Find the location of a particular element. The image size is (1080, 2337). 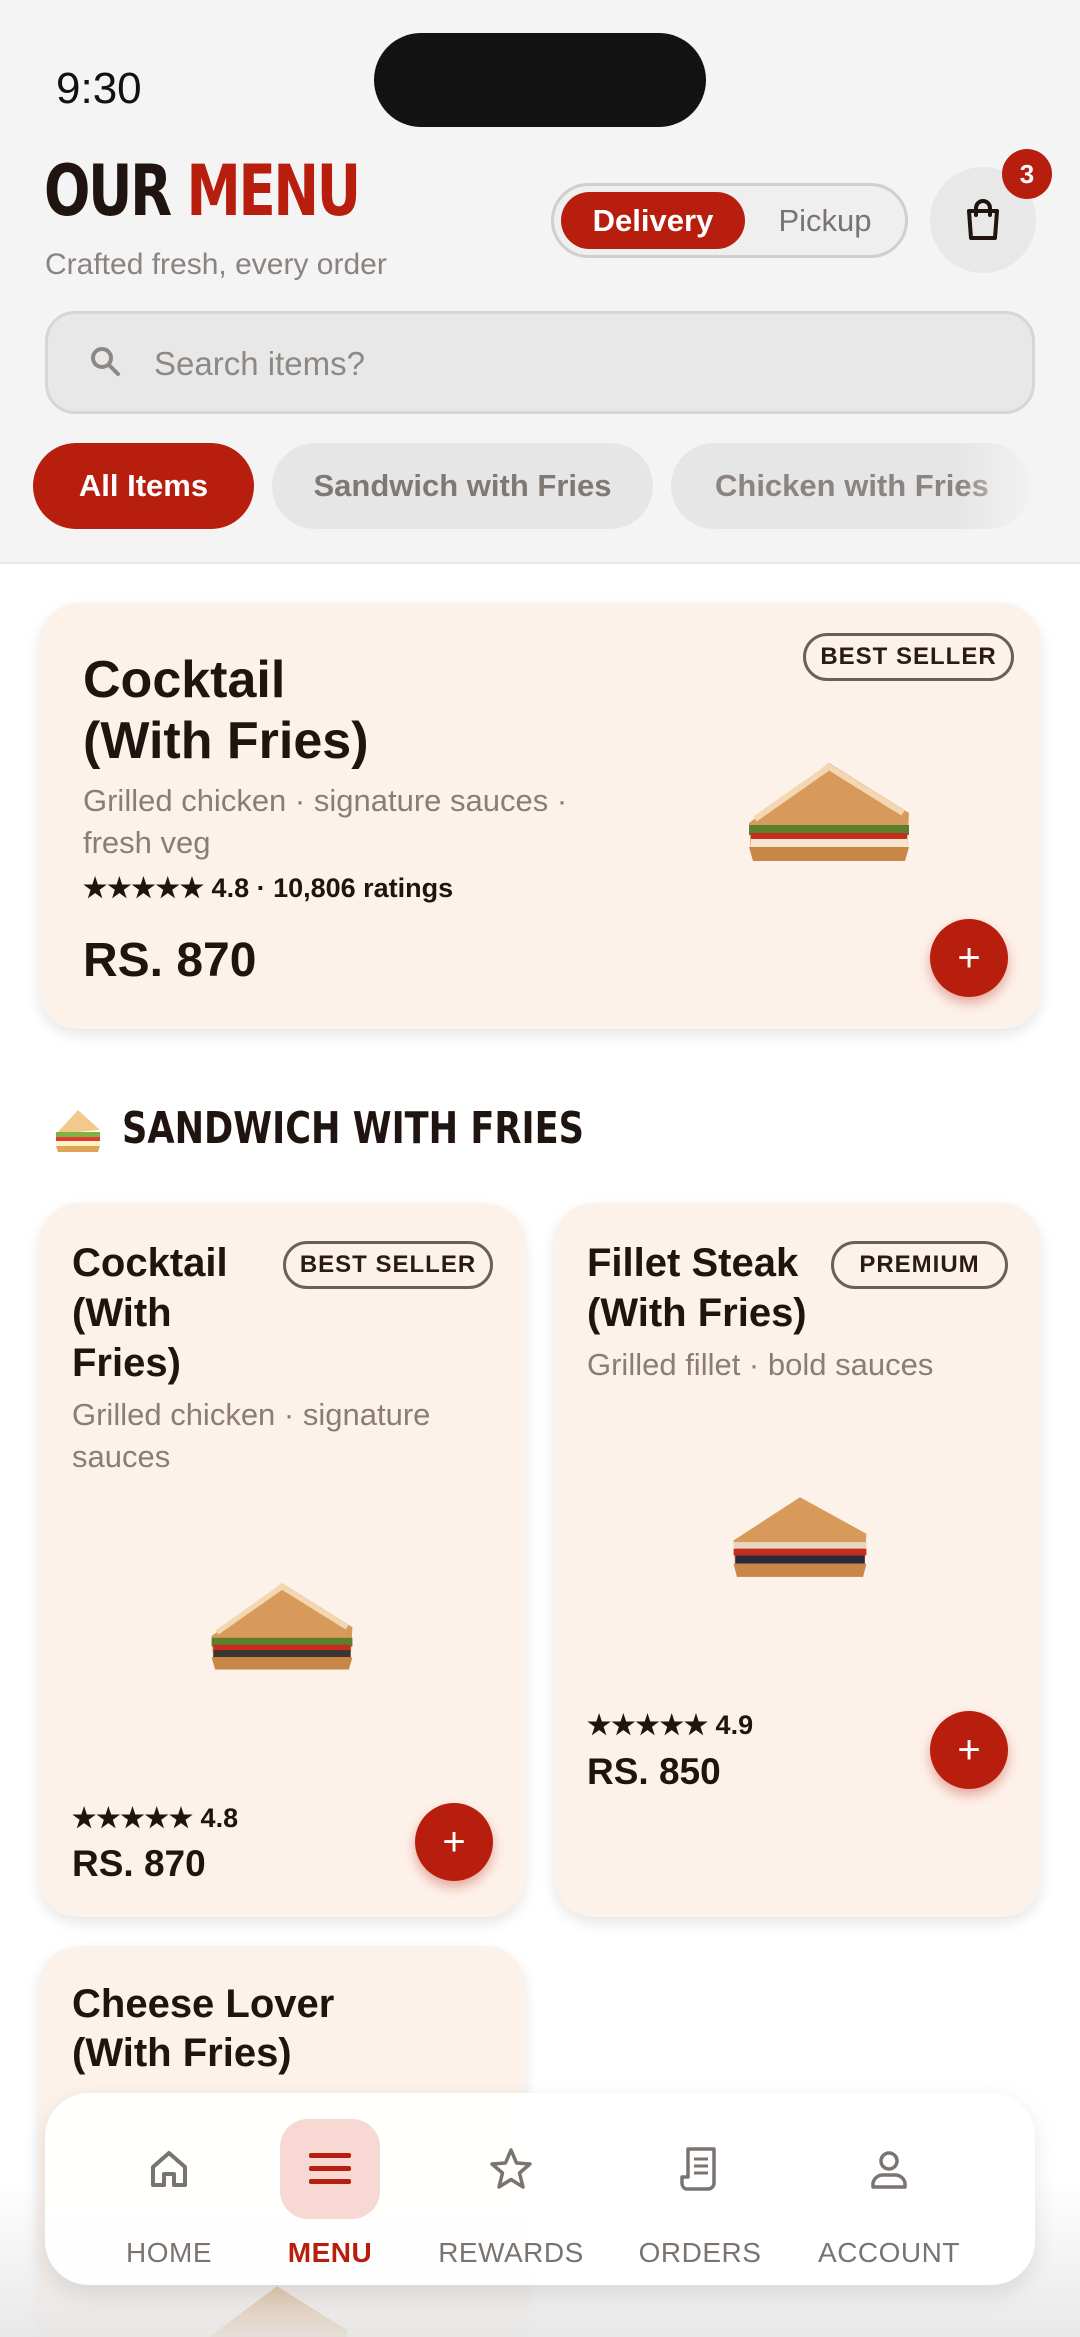

camera-notch is located at coordinates (540, 80).